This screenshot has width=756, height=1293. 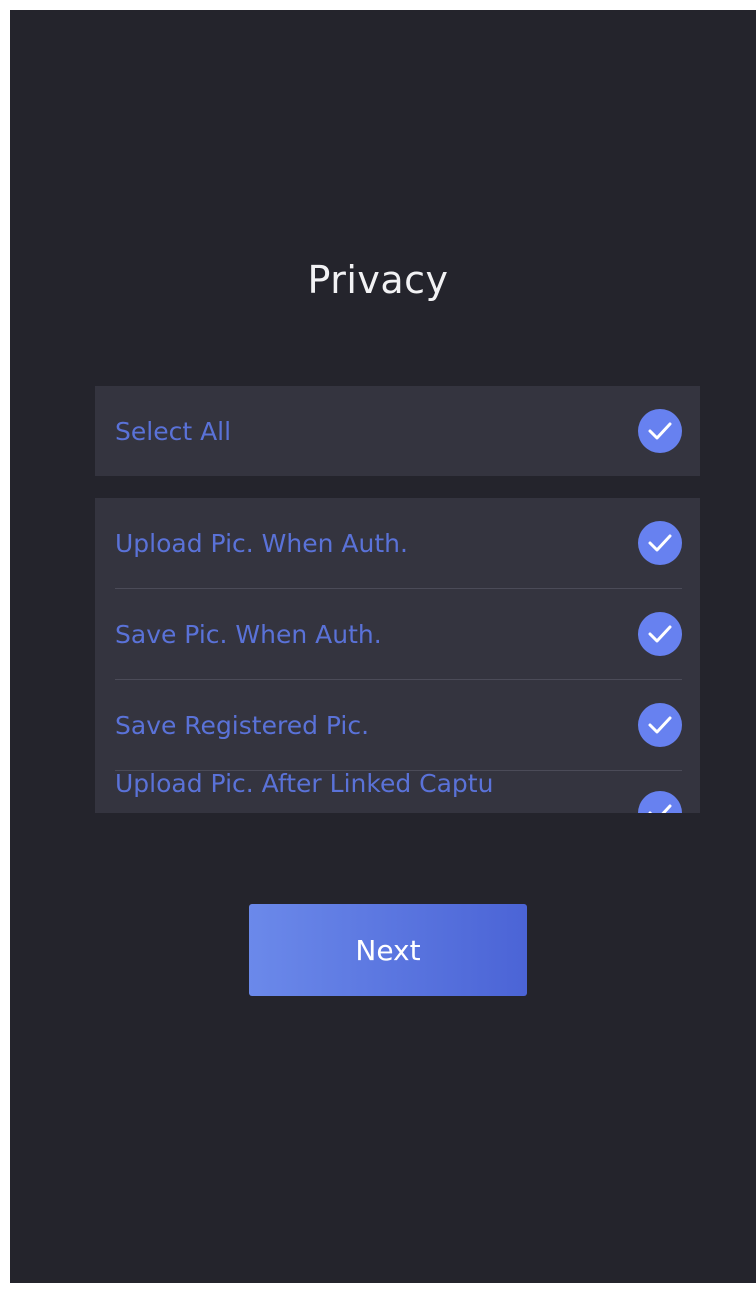 I want to click on select-all-row: Select All, so click(x=397, y=431).